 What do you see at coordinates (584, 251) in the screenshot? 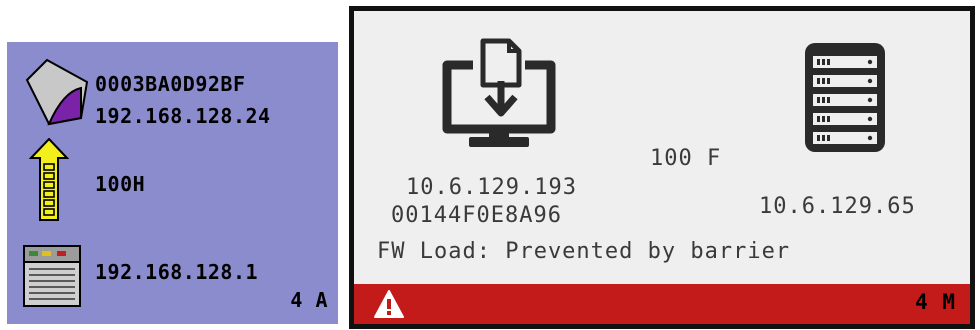
I see `status-message: FW Load: Prevented by barrier` at bounding box center [584, 251].